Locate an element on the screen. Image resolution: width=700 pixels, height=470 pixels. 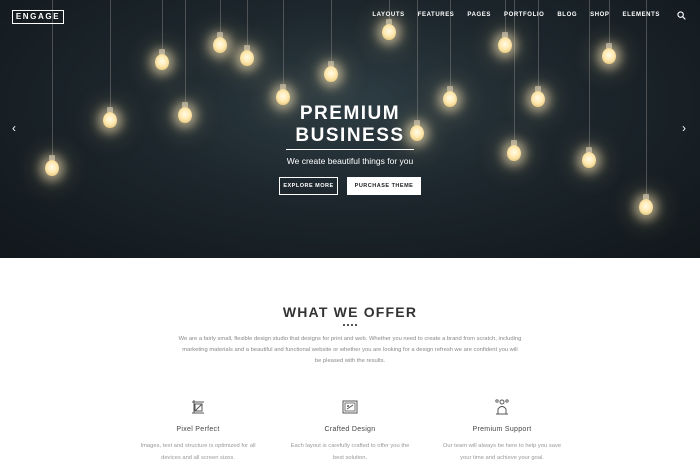
hero-subtitle: We create beautiful things for you is located at coordinates (350, 161).